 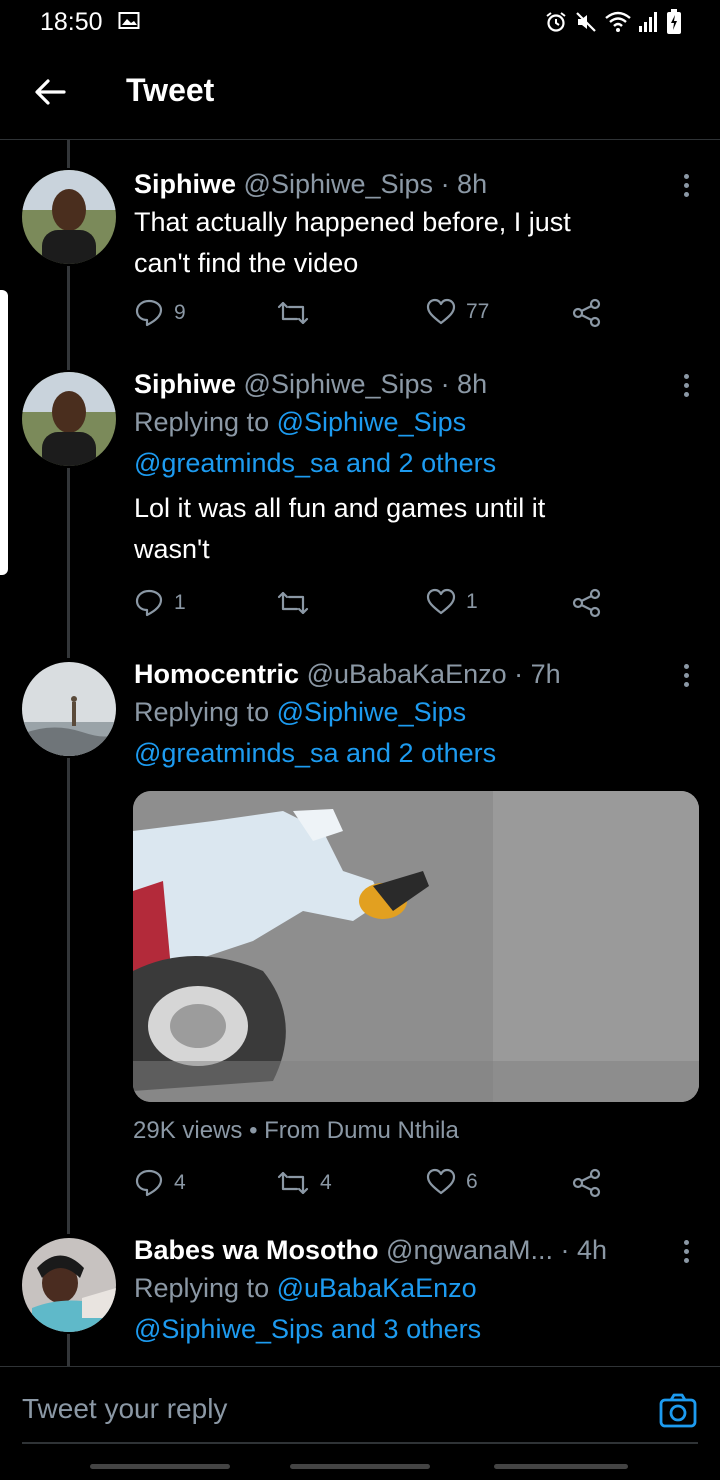 What do you see at coordinates (414, 1329) in the screenshot?
I see `mention-others-link: @Siphiwe_Sips and 3 others` at bounding box center [414, 1329].